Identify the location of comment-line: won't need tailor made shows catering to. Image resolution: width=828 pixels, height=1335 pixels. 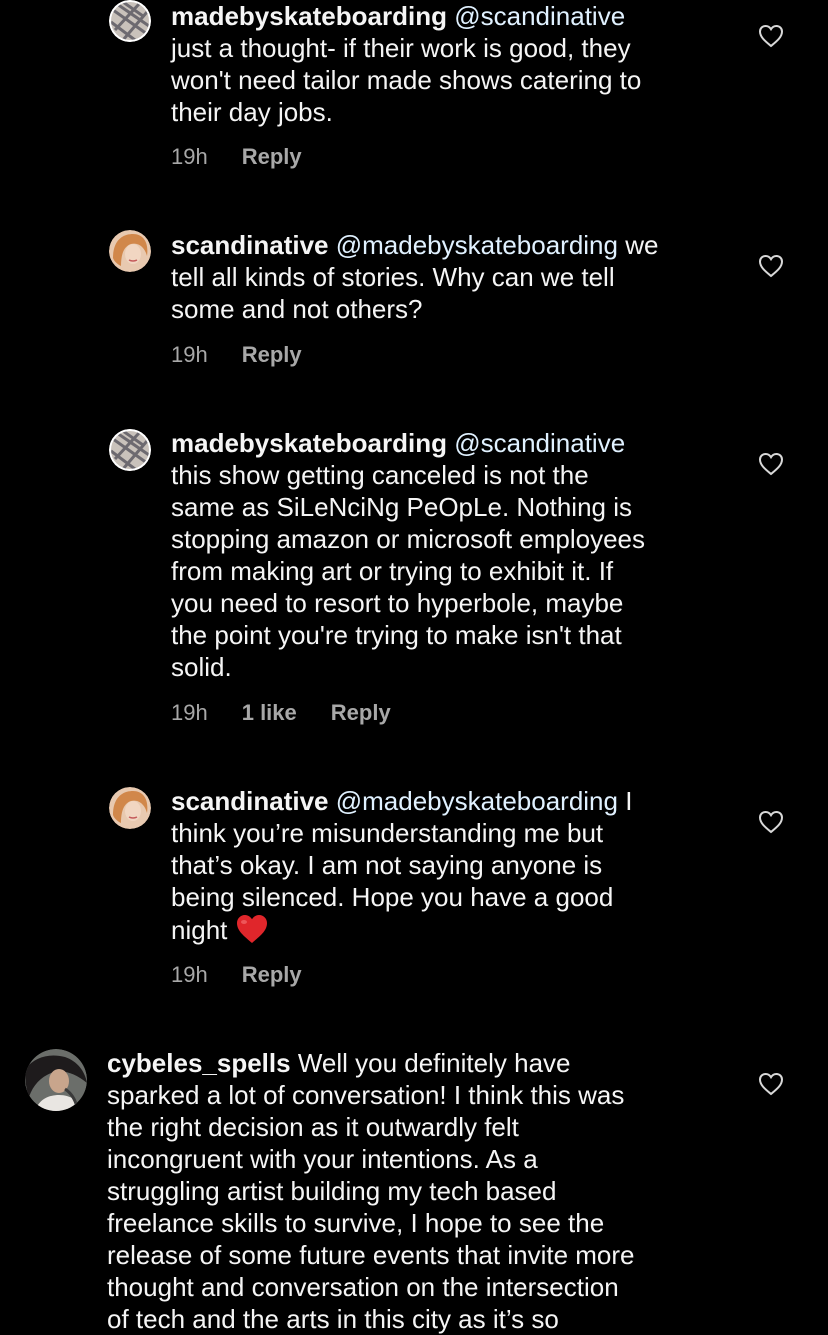
(406, 80).